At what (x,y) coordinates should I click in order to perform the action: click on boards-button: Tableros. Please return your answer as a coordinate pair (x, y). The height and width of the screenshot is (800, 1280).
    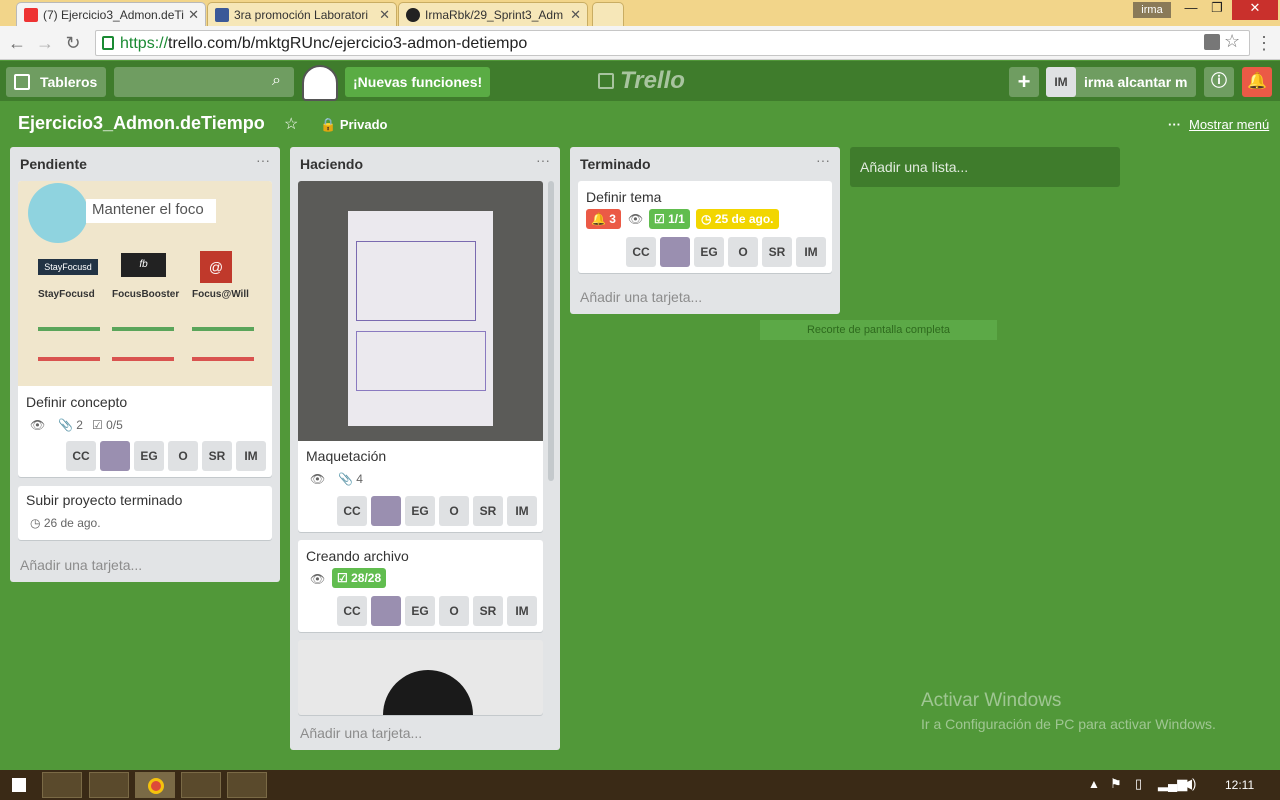
    Looking at the image, I should click on (56, 82).